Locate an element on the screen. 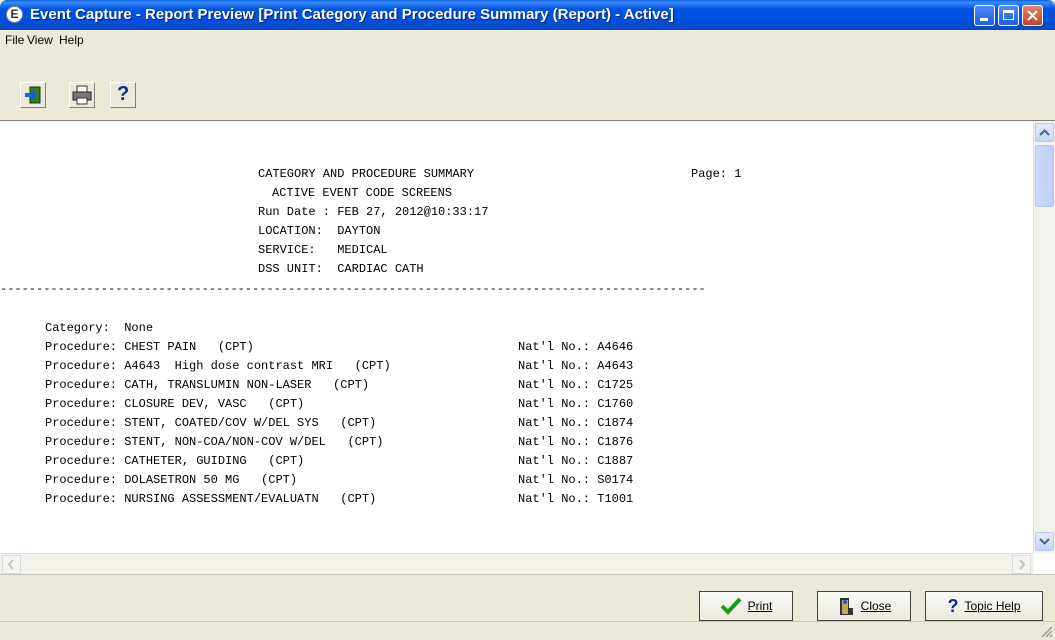 The height and width of the screenshot is (640, 1055). scroll-up-icon is located at coordinates (1044, 132).